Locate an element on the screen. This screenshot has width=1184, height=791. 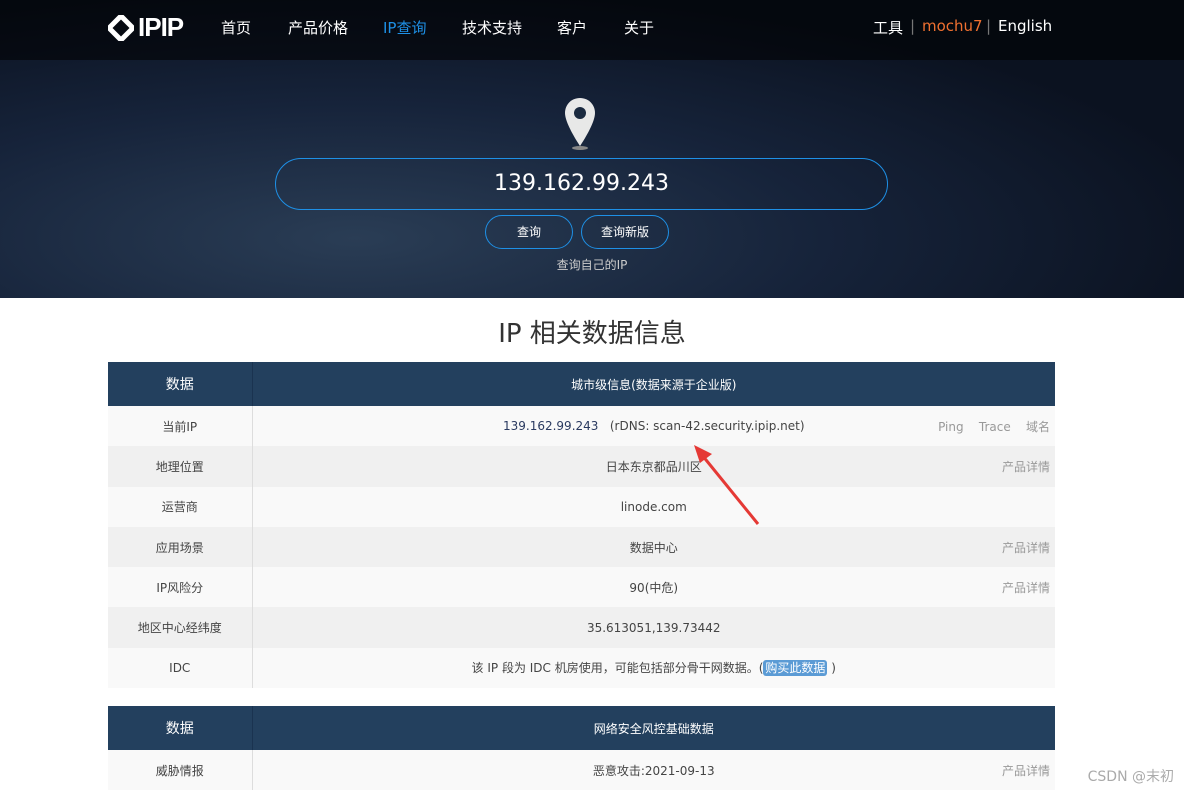
table-row: IP风险分 90(中危) 产品详情 is located at coordinates (581, 587).